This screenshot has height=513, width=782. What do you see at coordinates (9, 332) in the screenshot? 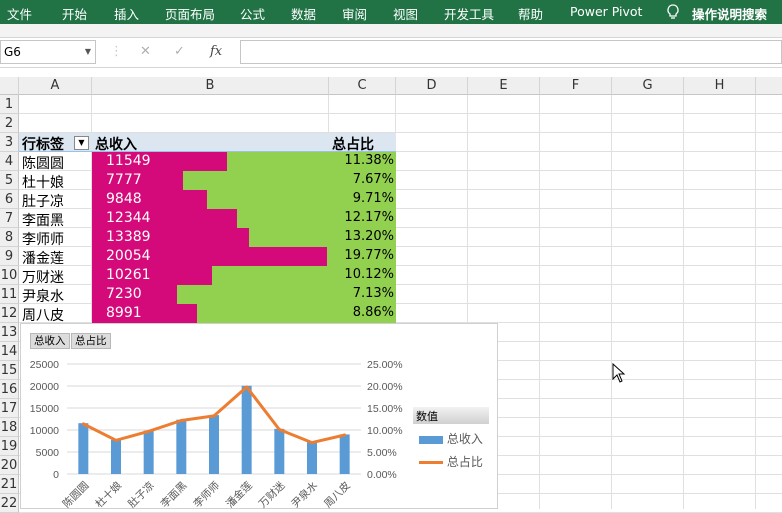
I see `row-header-13: 13` at bounding box center [9, 332].